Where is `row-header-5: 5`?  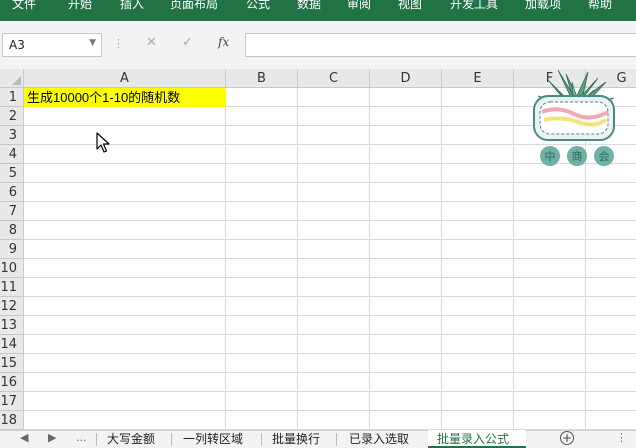 row-header-5: 5 is located at coordinates (12, 173).